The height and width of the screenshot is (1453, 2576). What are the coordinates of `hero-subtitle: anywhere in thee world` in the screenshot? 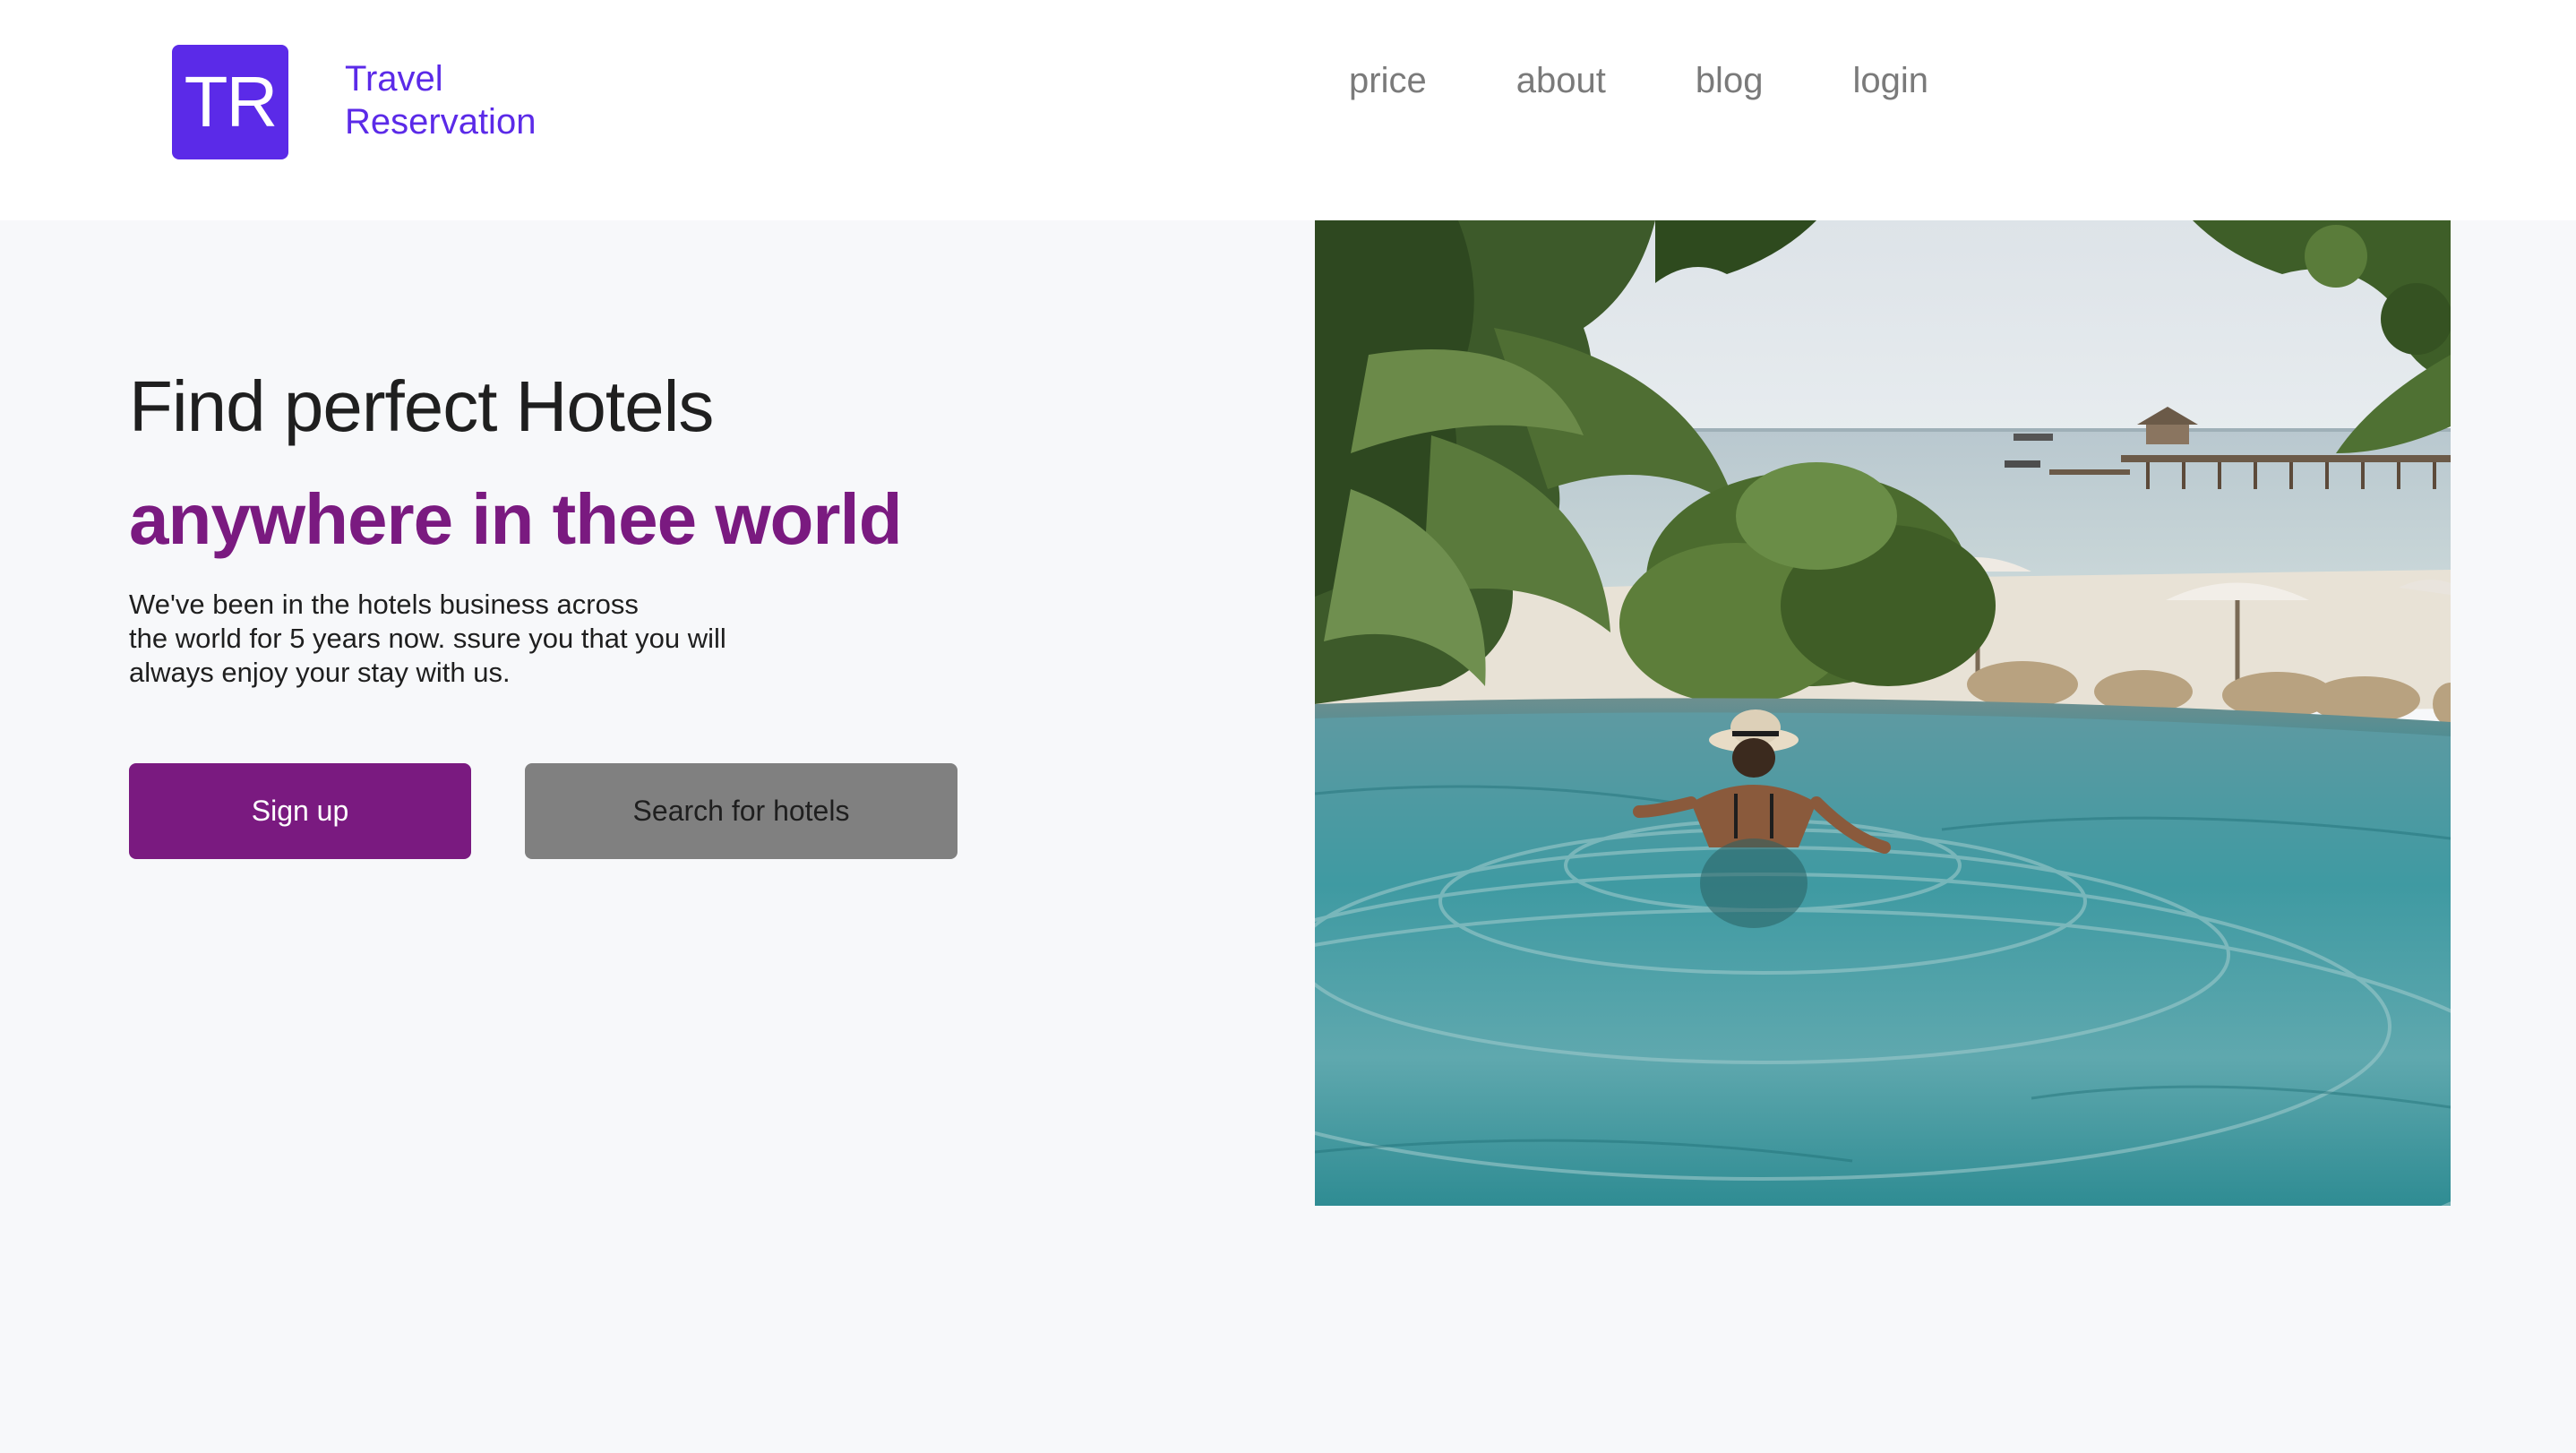 It's located at (516, 519).